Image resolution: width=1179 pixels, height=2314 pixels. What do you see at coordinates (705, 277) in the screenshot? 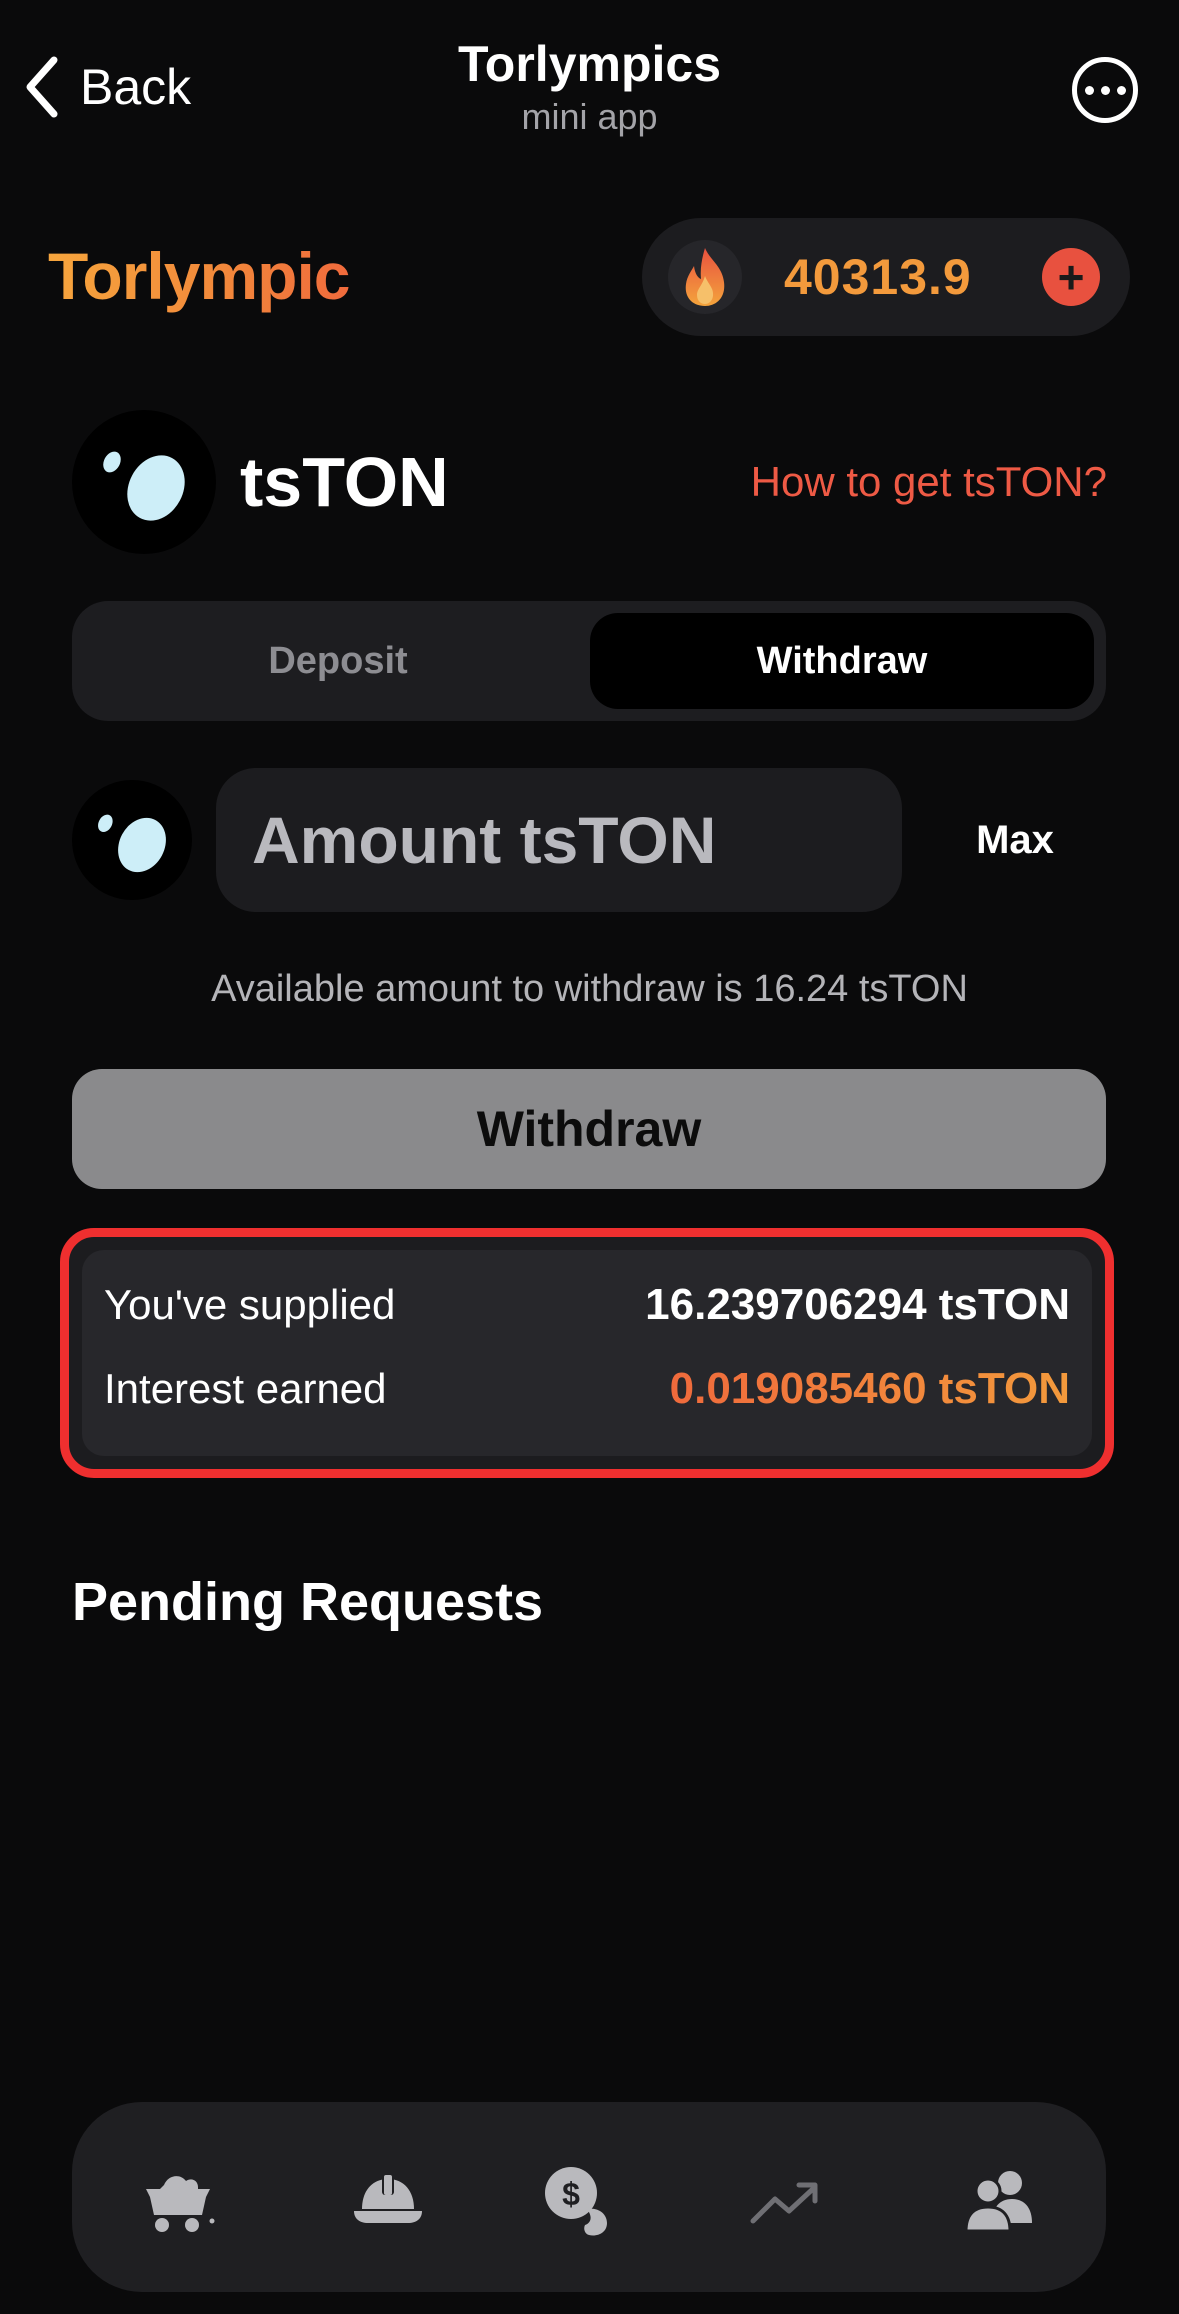
I see `fire-icon` at bounding box center [705, 277].